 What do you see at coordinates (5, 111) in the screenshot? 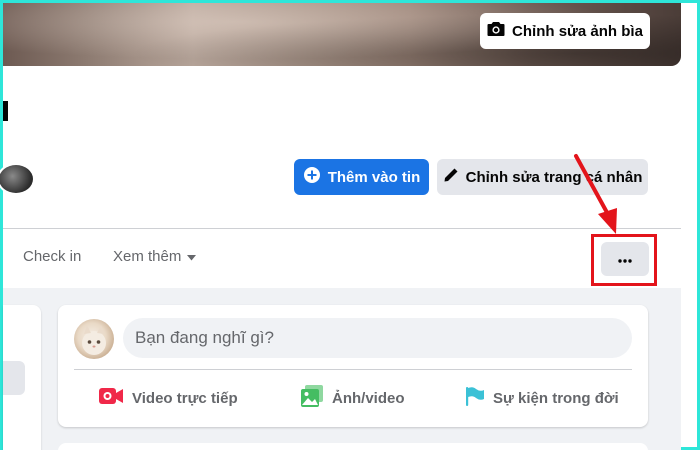
I see `profile-name-fragment` at bounding box center [5, 111].